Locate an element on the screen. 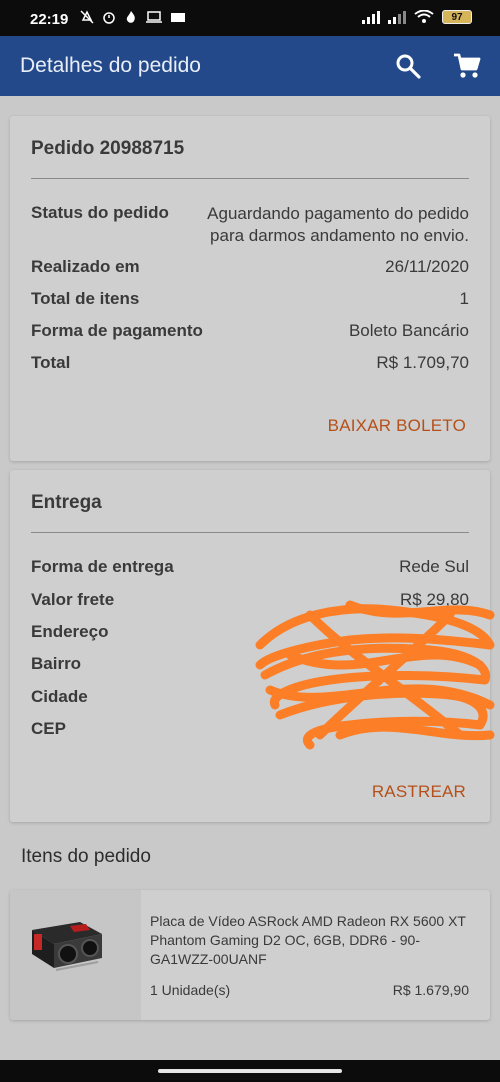 The image size is (500, 1082). order-total-value: R$ 1.709,70 is located at coordinates (422, 362).